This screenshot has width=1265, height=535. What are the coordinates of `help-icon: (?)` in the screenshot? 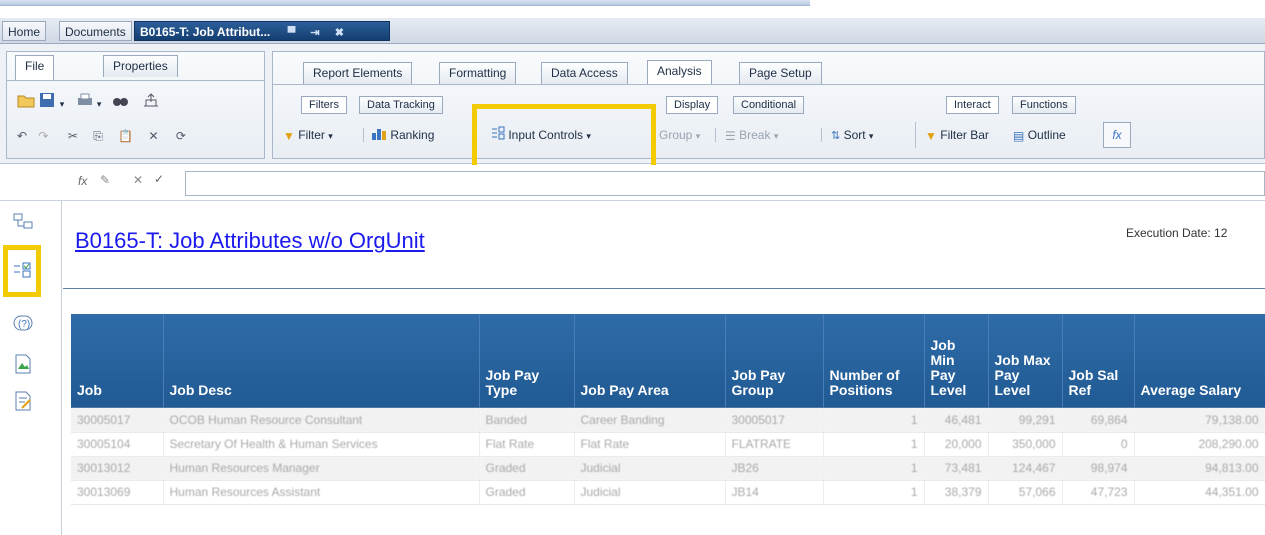 It's located at (25, 324).